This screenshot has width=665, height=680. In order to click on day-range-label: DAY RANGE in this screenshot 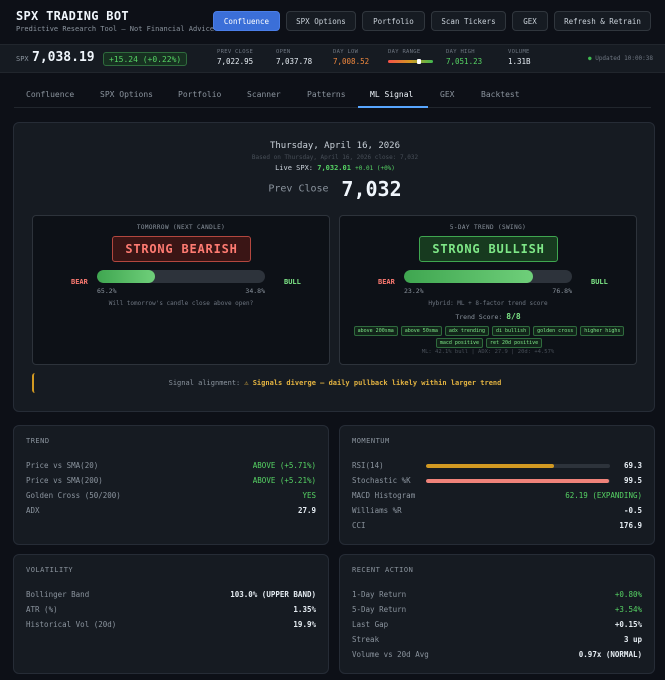, I will do `click(404, 52)`.